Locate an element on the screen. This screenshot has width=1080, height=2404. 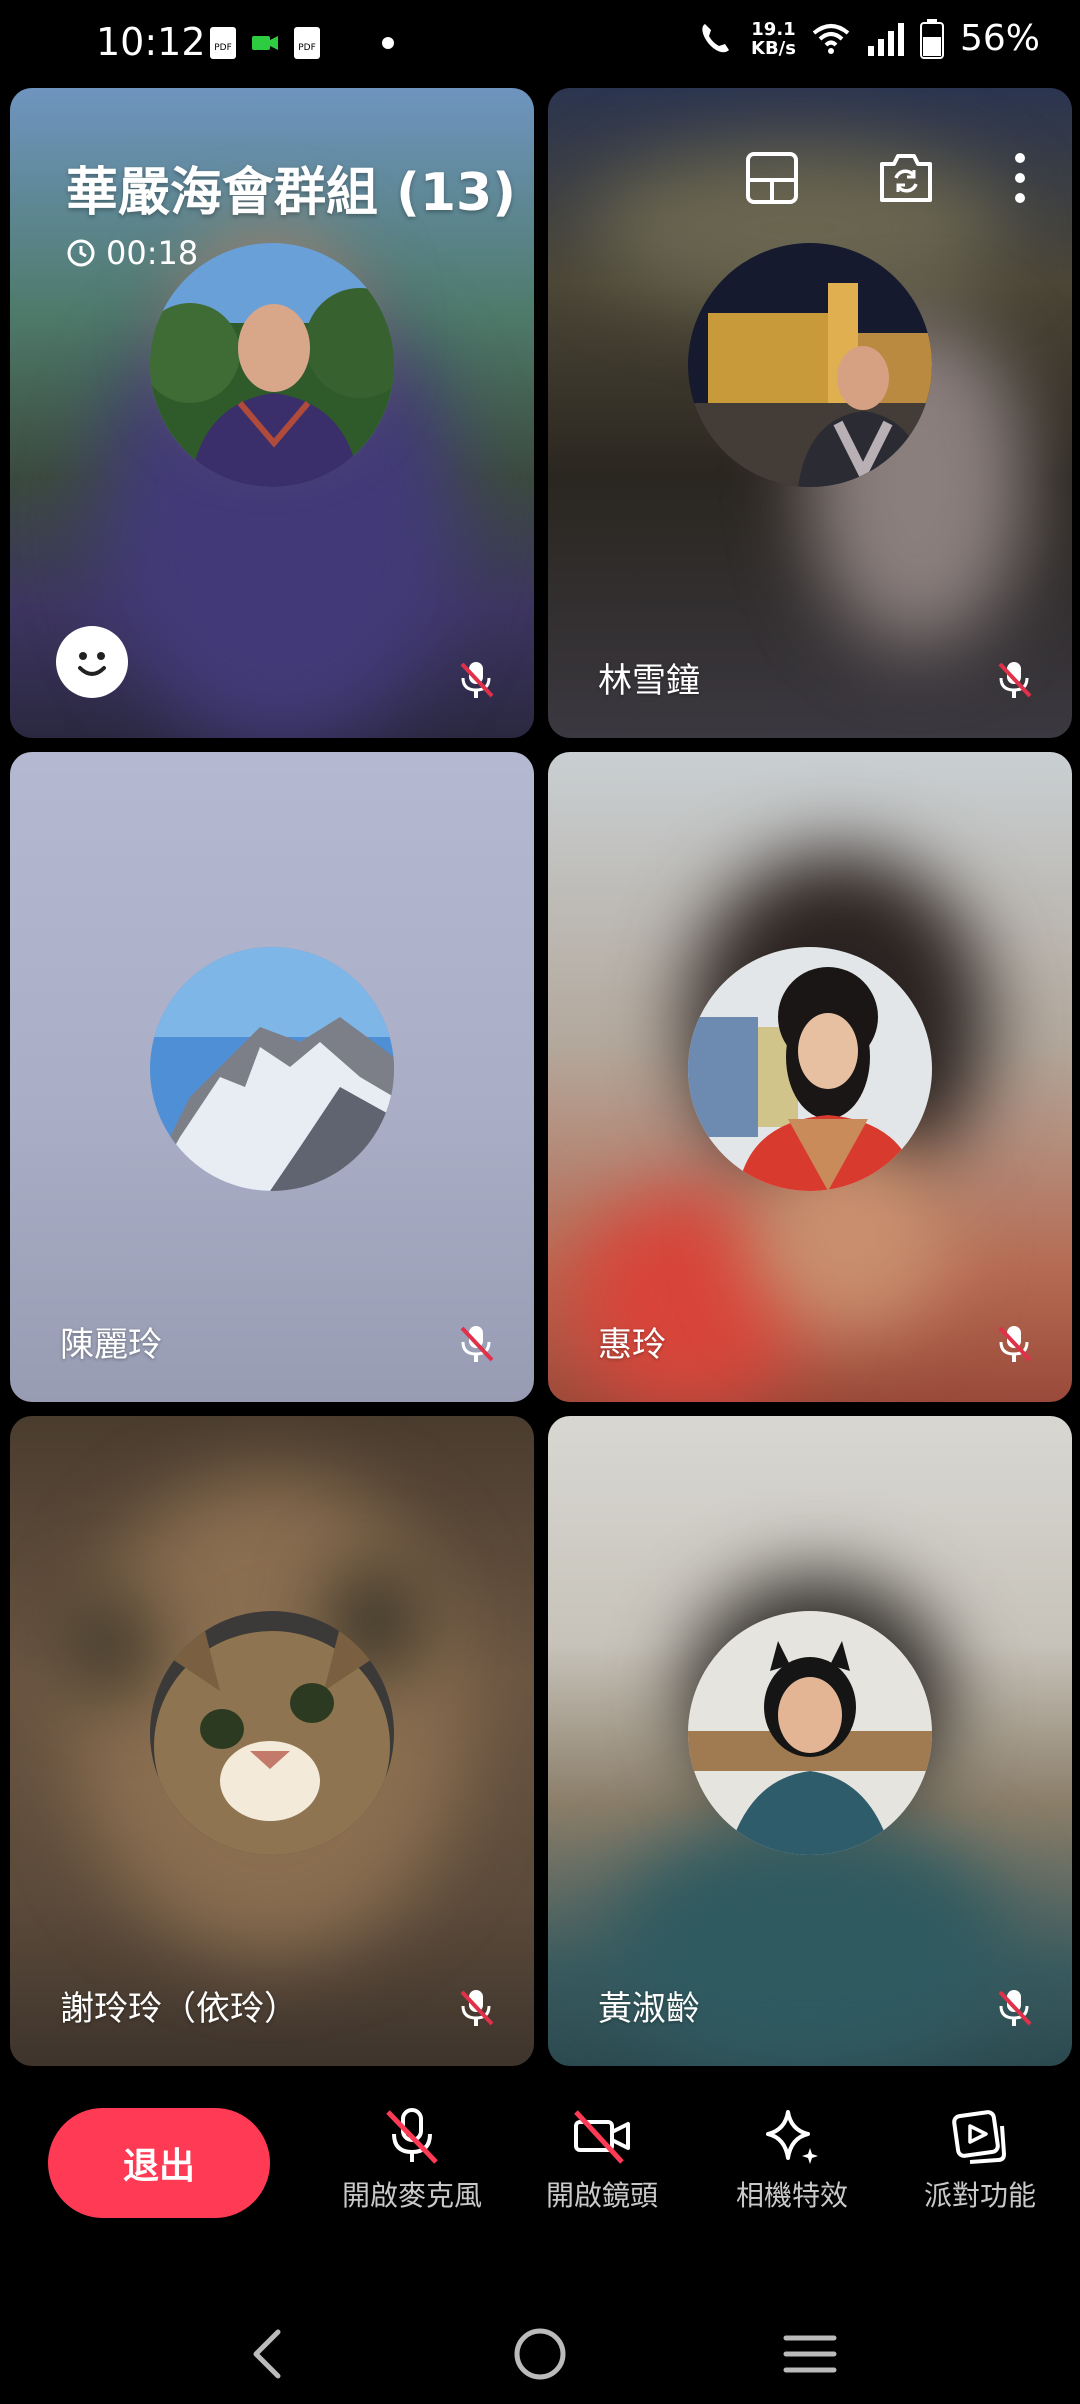
participant-tile: 陳麗玲 is located at coordinates (272, 1077).